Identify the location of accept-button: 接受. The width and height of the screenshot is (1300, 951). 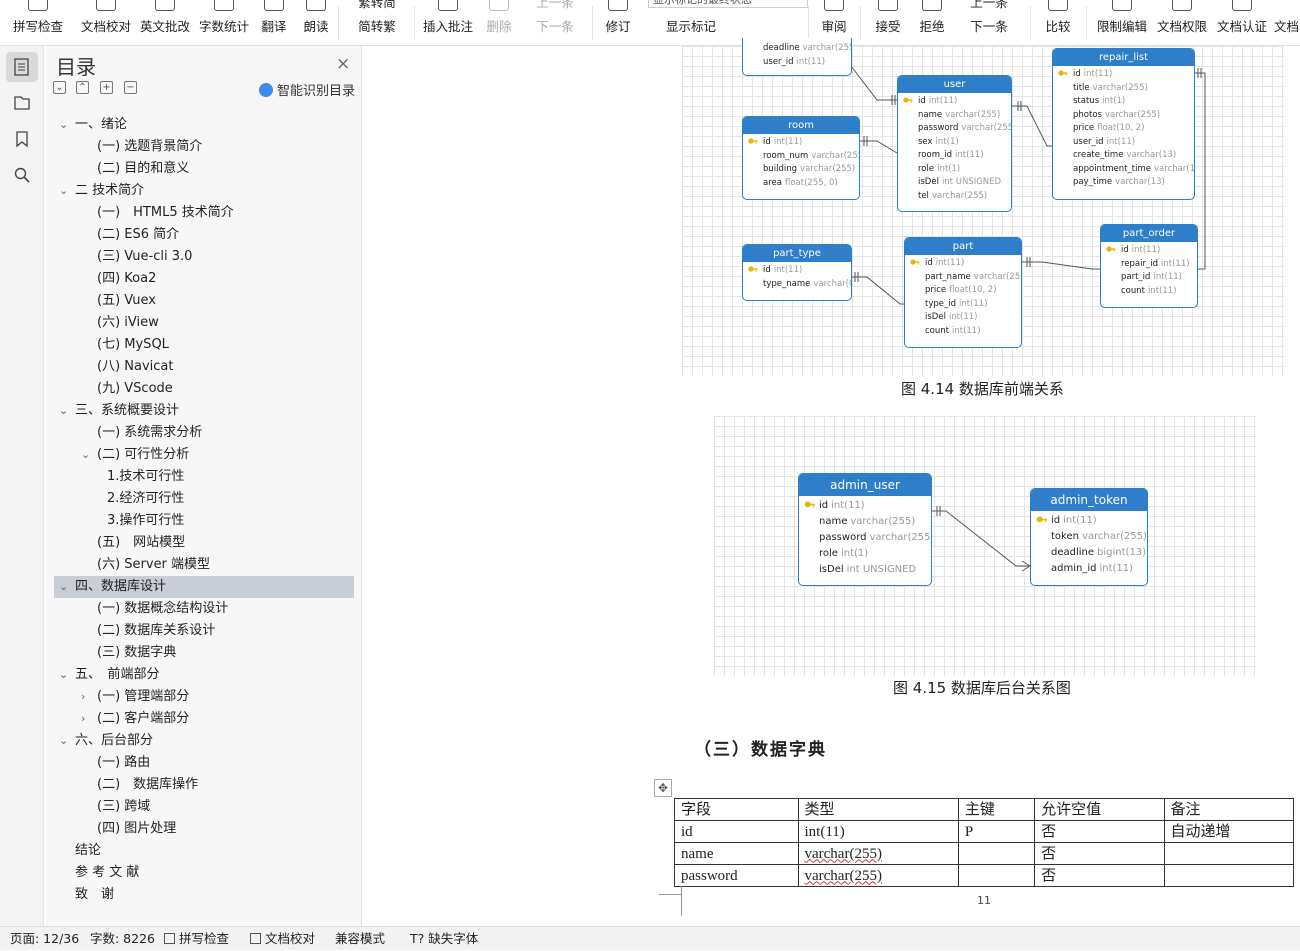
(888, 22).